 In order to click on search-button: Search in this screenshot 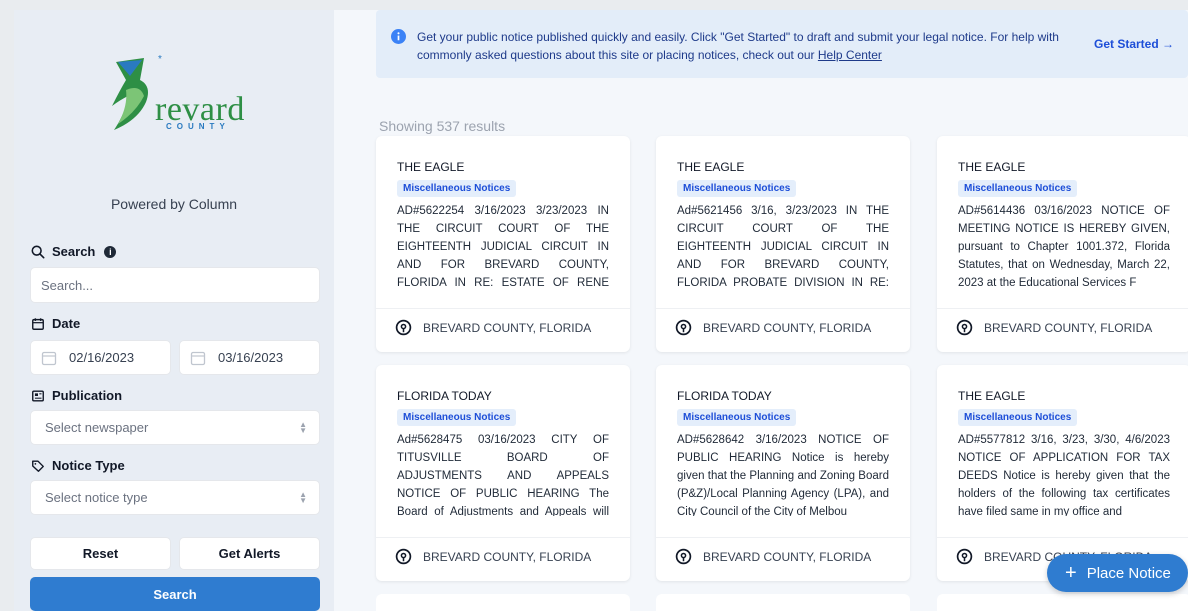, I will do `click(175, 594)`.